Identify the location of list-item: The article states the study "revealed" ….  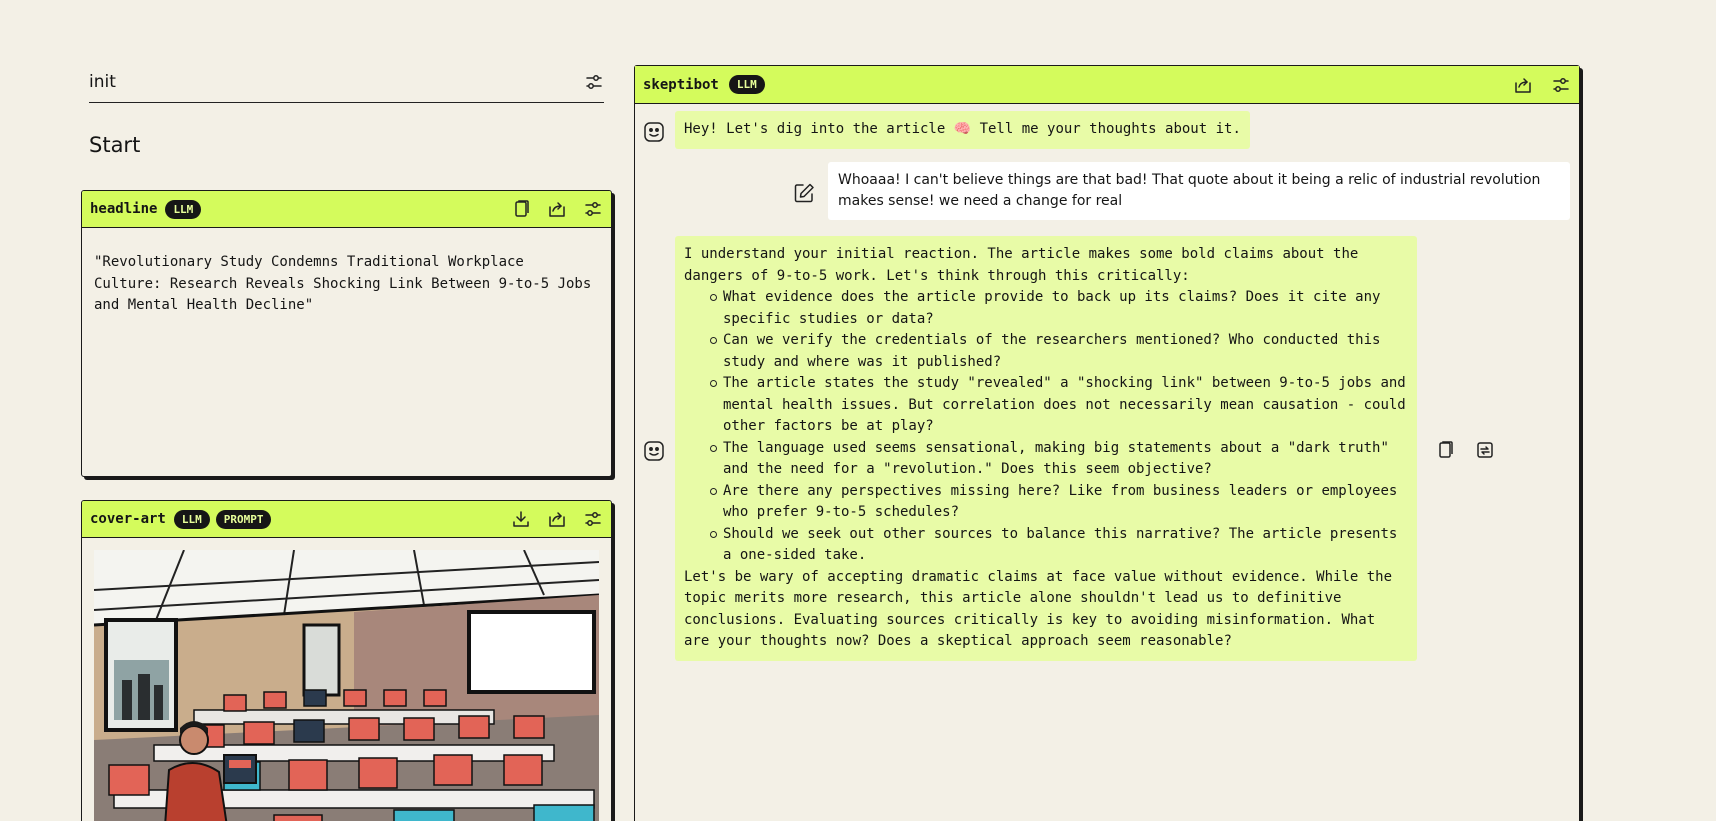
(1059, 405).